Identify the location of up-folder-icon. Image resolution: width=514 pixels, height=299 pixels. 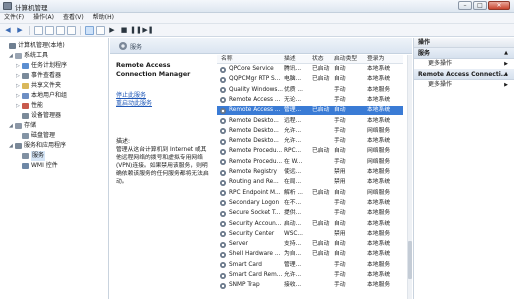
(38, 30).